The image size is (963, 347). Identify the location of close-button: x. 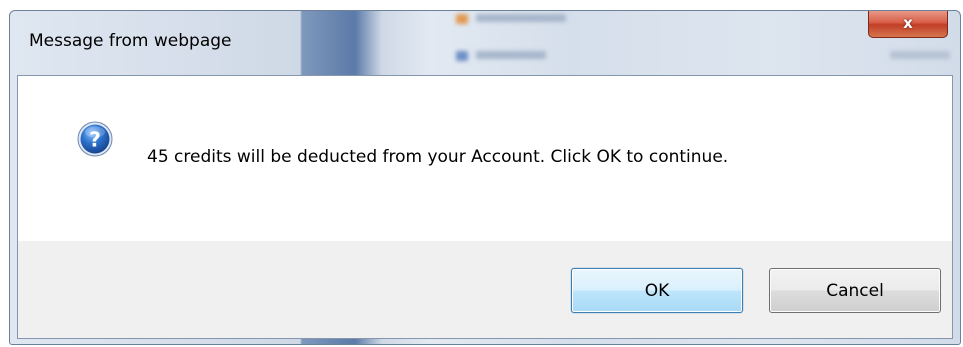
(908, 24).